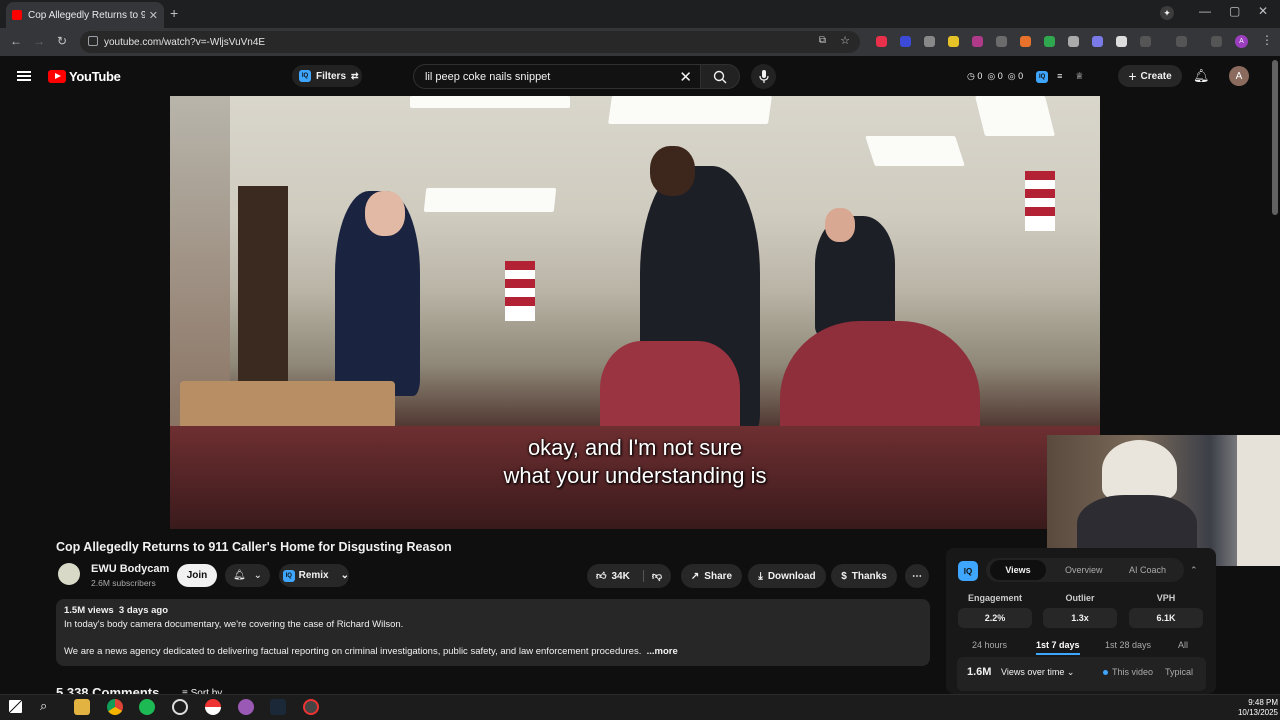  Describe the element at coordinates (1150, 76) in the screenshot. I see `create-button: + Create` at that location.